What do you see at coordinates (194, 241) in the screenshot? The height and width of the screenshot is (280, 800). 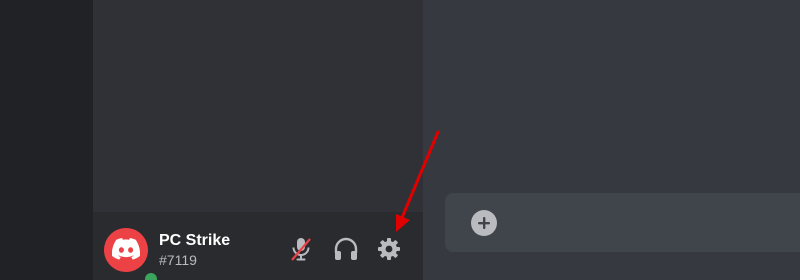 I see `username: PC Strike` at bounding box center [194, 241].